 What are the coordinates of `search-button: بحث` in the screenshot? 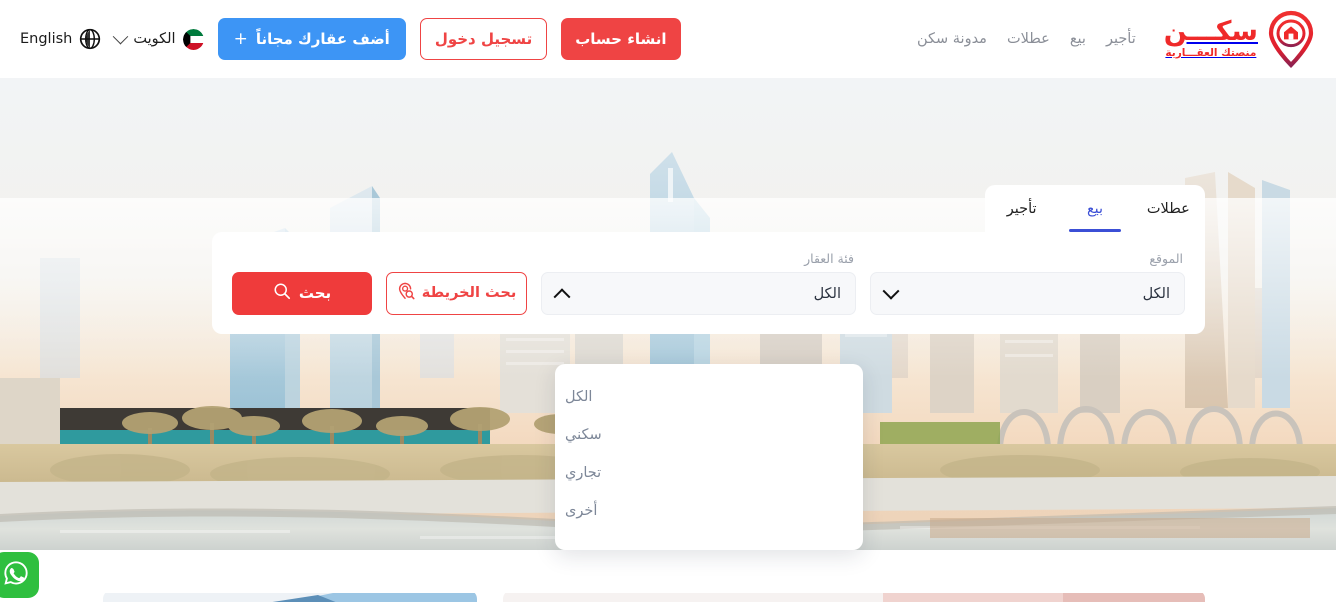 It's located at (302, 293).